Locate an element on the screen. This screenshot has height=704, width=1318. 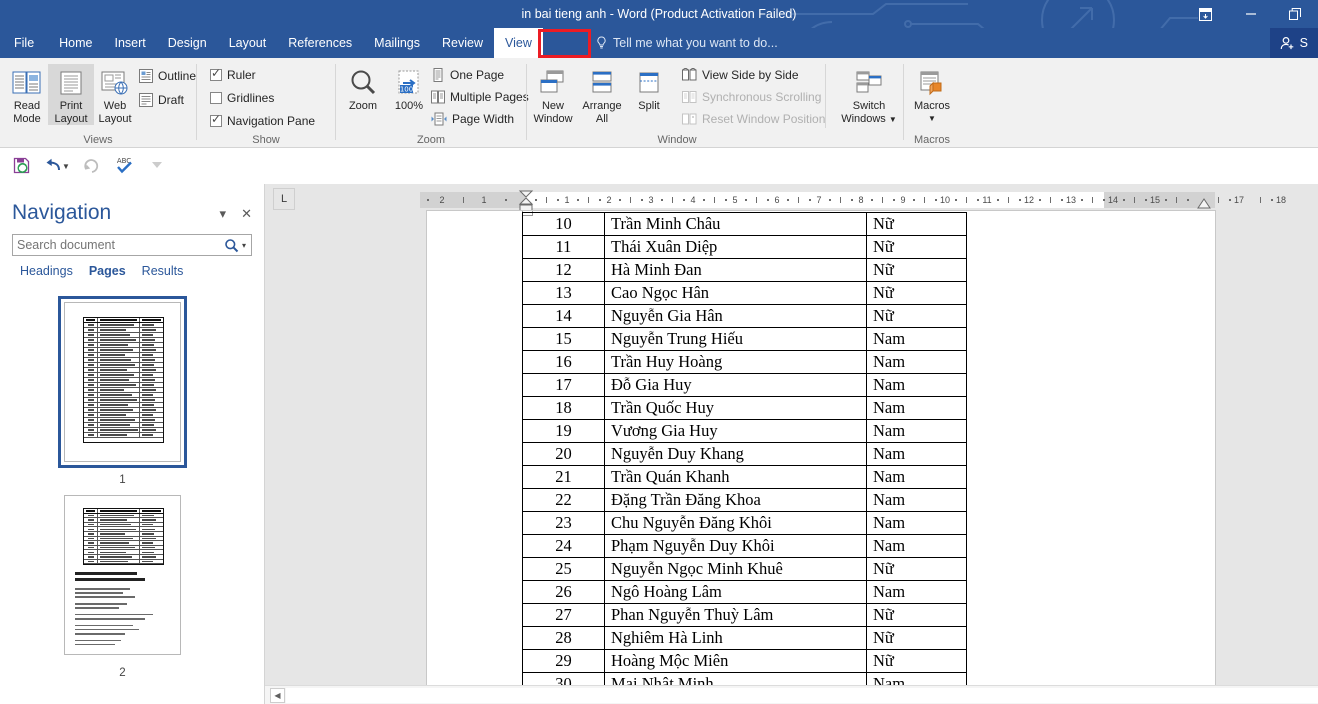
cell-name: Đặng Trần Đăng Khoa is located at coordinates (735, 500).